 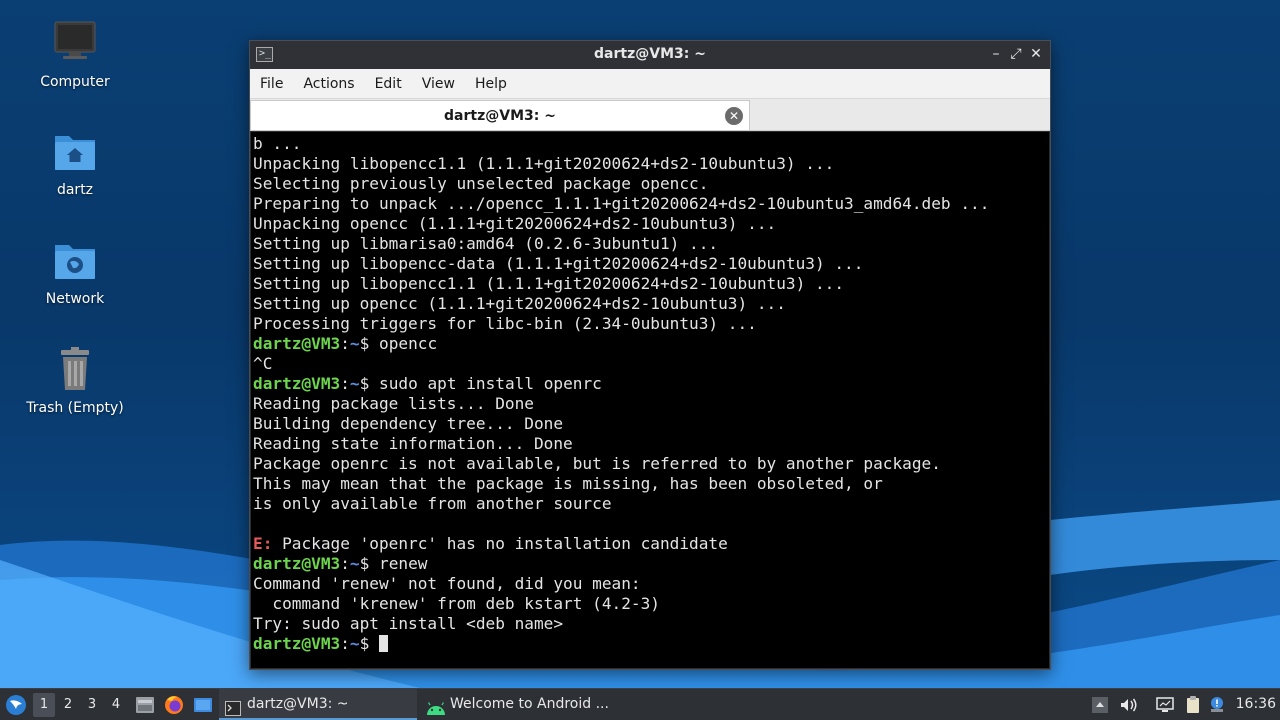 I want to click on desktop-icon-computer: Computer, so click(x=75, y=55).